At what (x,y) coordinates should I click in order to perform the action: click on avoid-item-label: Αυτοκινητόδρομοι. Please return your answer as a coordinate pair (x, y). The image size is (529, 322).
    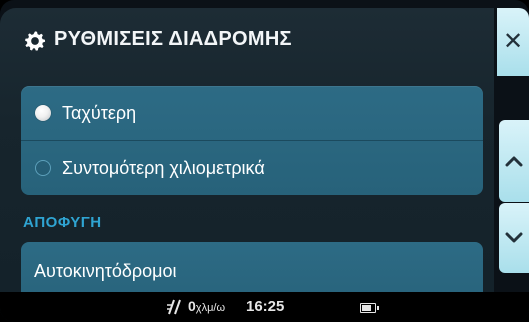
    Looking at the image, I should click on (105, 271).